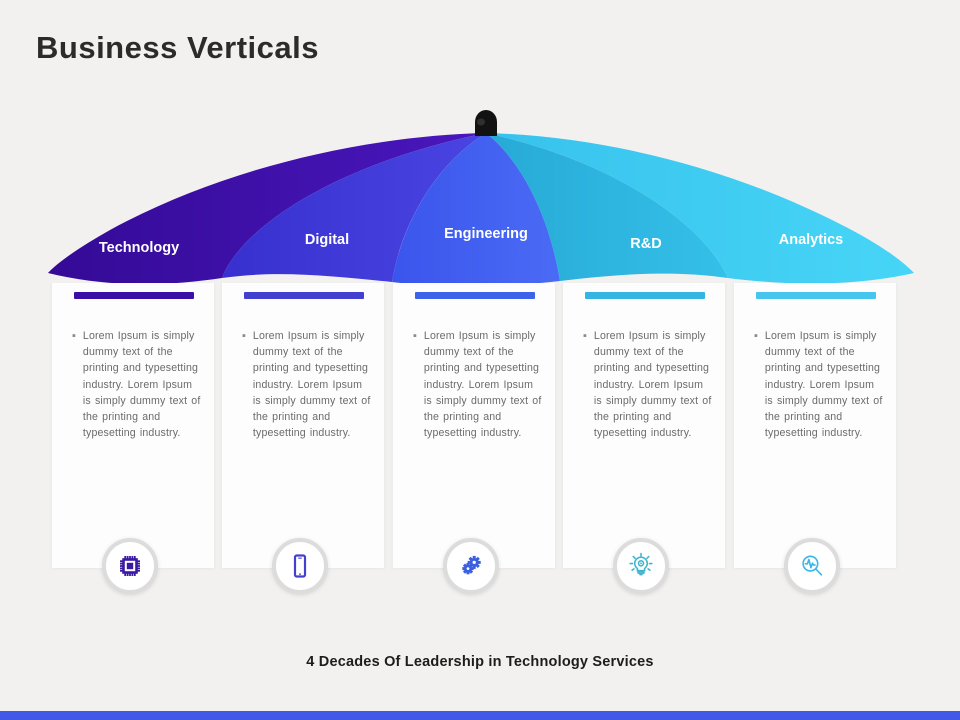 The height and width of the screenshot is (720, 960). What do you see at coordinates (139, 248) in the screenshot?
I see `umbrella-label-technology: Technology` at bounding box center [139, 248].